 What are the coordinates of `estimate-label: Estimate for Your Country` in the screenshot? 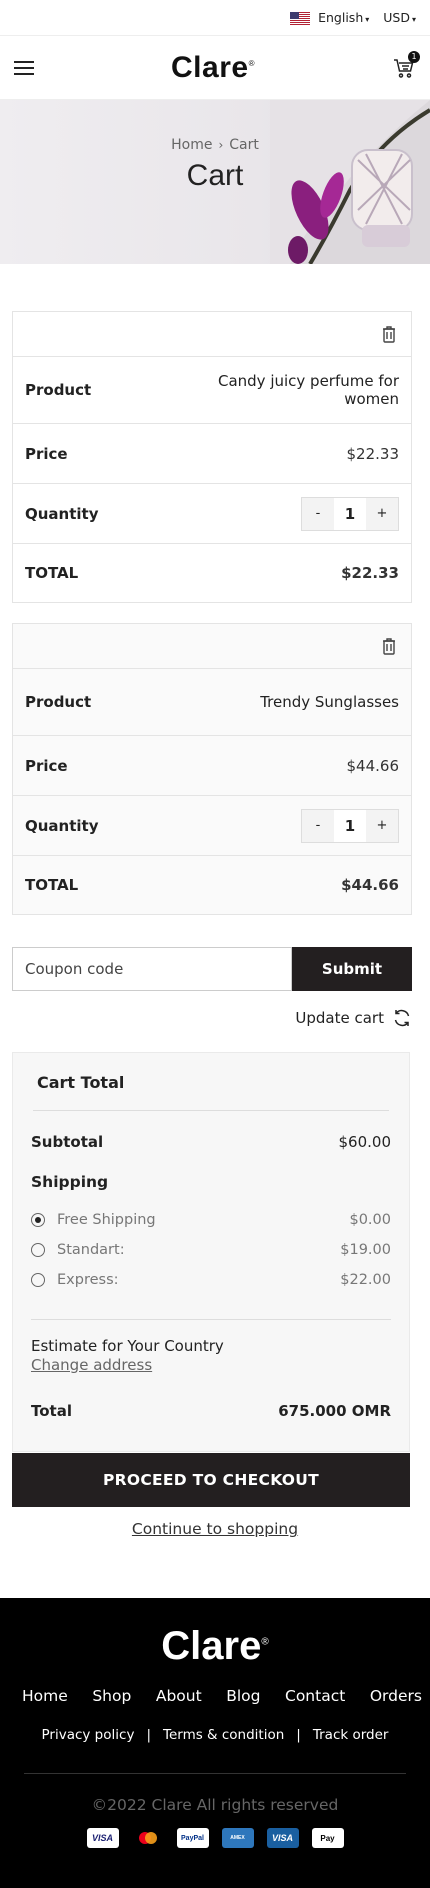 It's located at (127, 1346).